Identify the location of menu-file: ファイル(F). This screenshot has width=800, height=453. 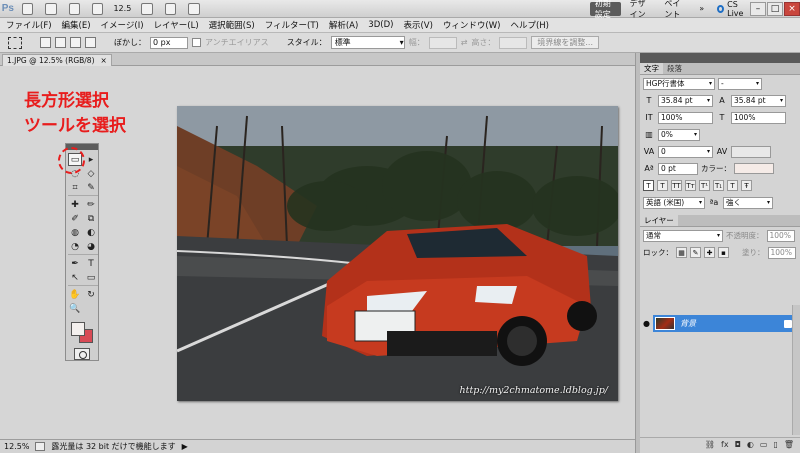
(29, 25).